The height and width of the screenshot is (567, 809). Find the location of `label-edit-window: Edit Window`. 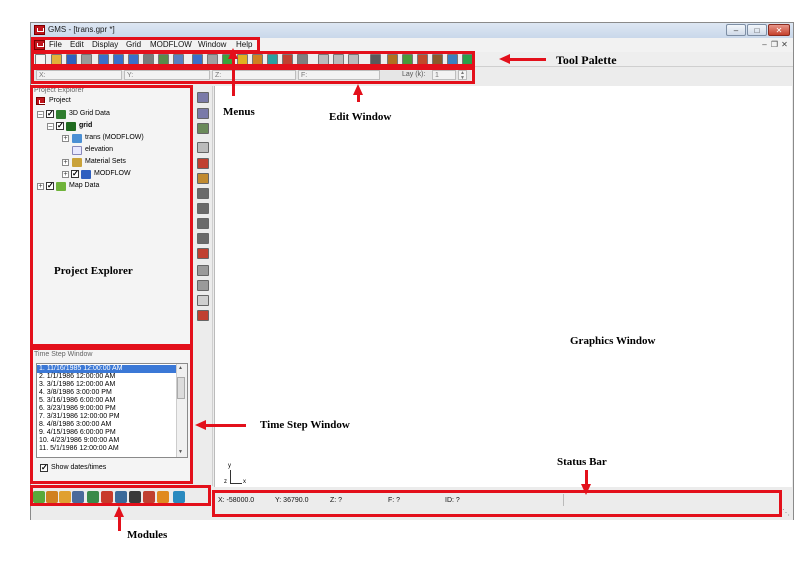

label-edit-window: Edit Window is located at coordinates (360, 117).